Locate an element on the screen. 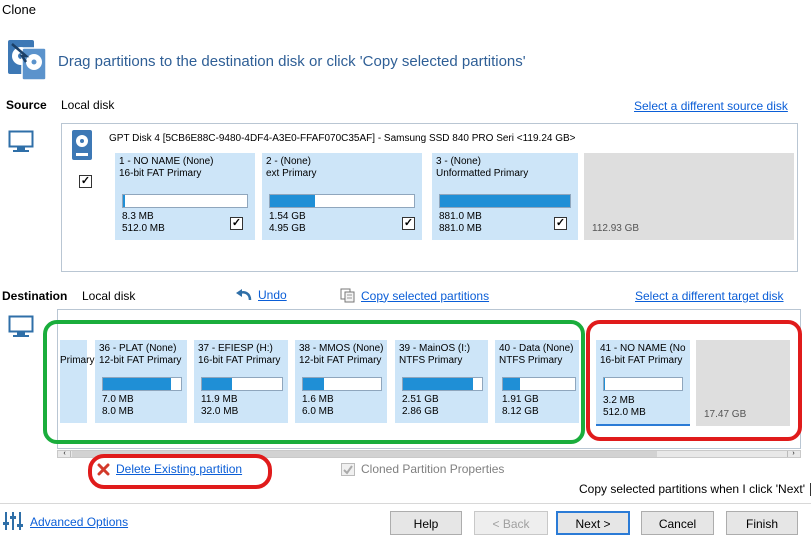 The width and height of the screenshot is (811, 541). undo-link: Undo is located at coordinates (272, 295).